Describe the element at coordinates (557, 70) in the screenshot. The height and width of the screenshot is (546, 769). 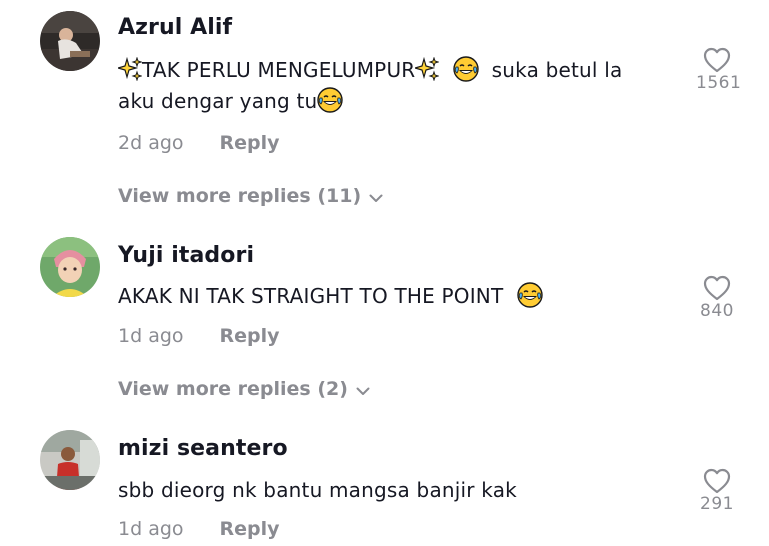
I see `comment-text-part2: suka betul la` at that location.